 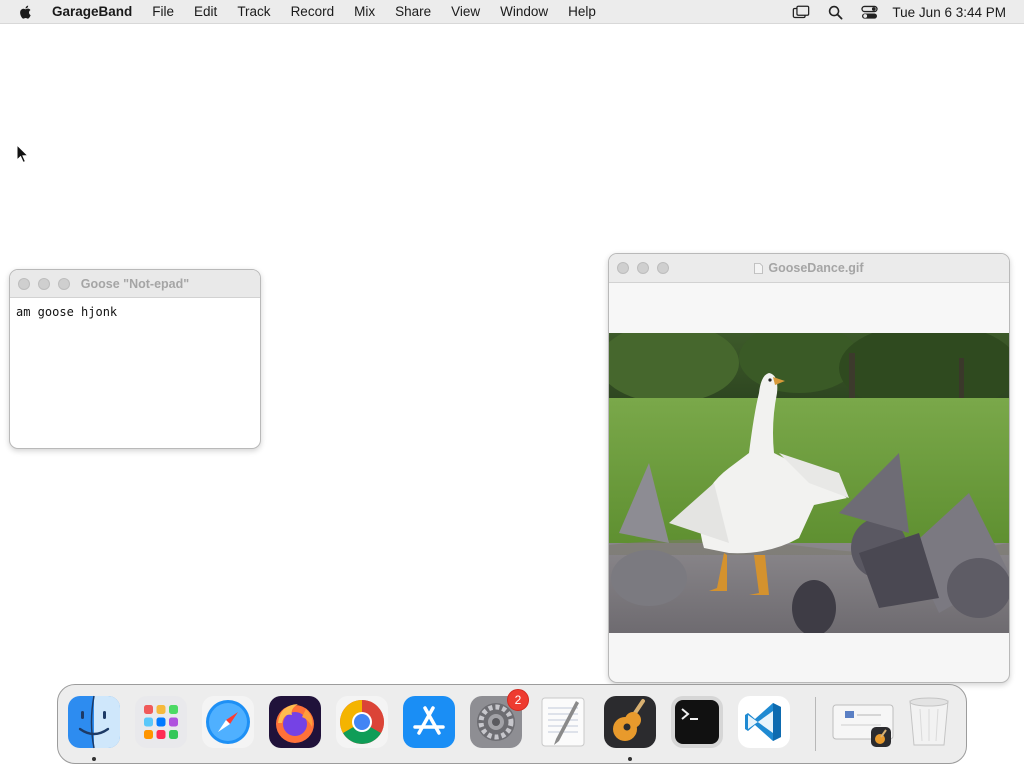 I want to click on textedit-icon, so click(x=563, y=722).